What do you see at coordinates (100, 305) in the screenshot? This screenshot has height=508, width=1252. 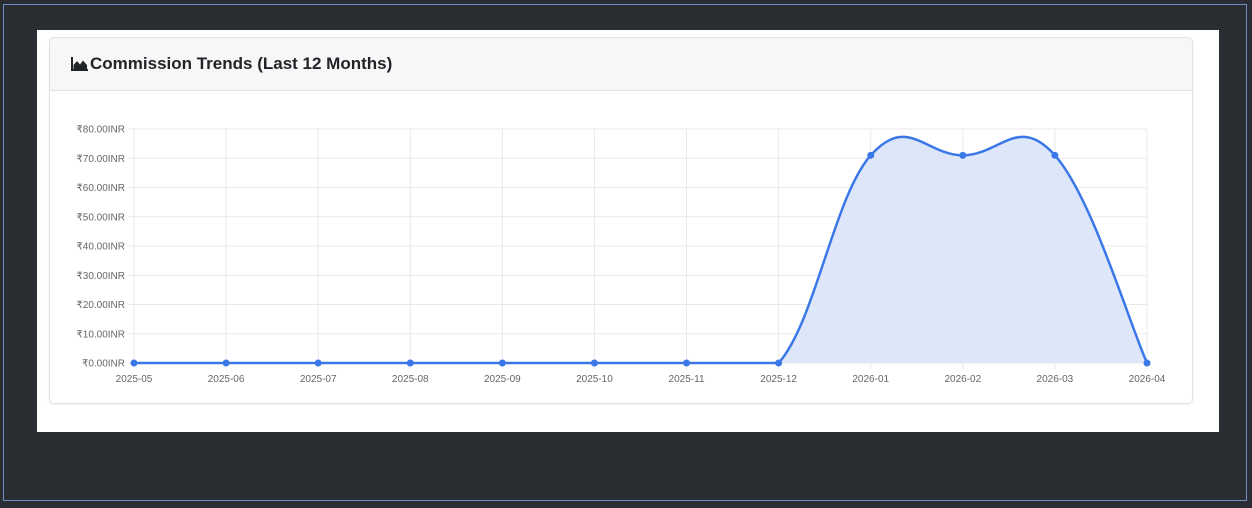 I see `y-tick-label: ₹20.00INR` at bounding box center [100, 305].